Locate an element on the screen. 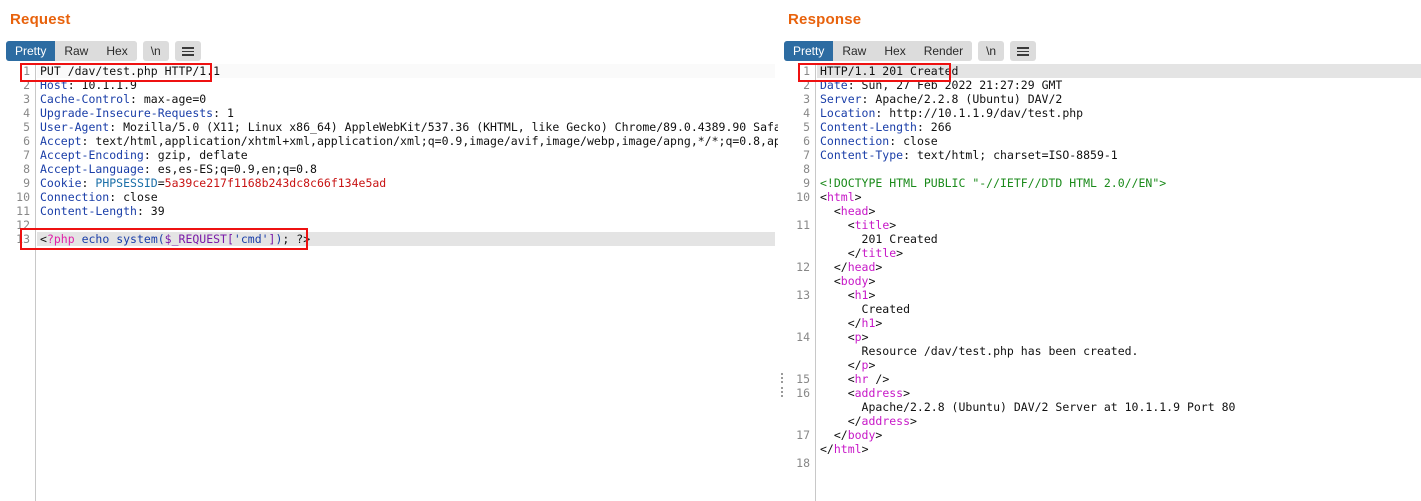 This screenshot has width=1421, height=501. request-toolbar: Pretty Raw Hex \n is located at coordinates (103, 51).